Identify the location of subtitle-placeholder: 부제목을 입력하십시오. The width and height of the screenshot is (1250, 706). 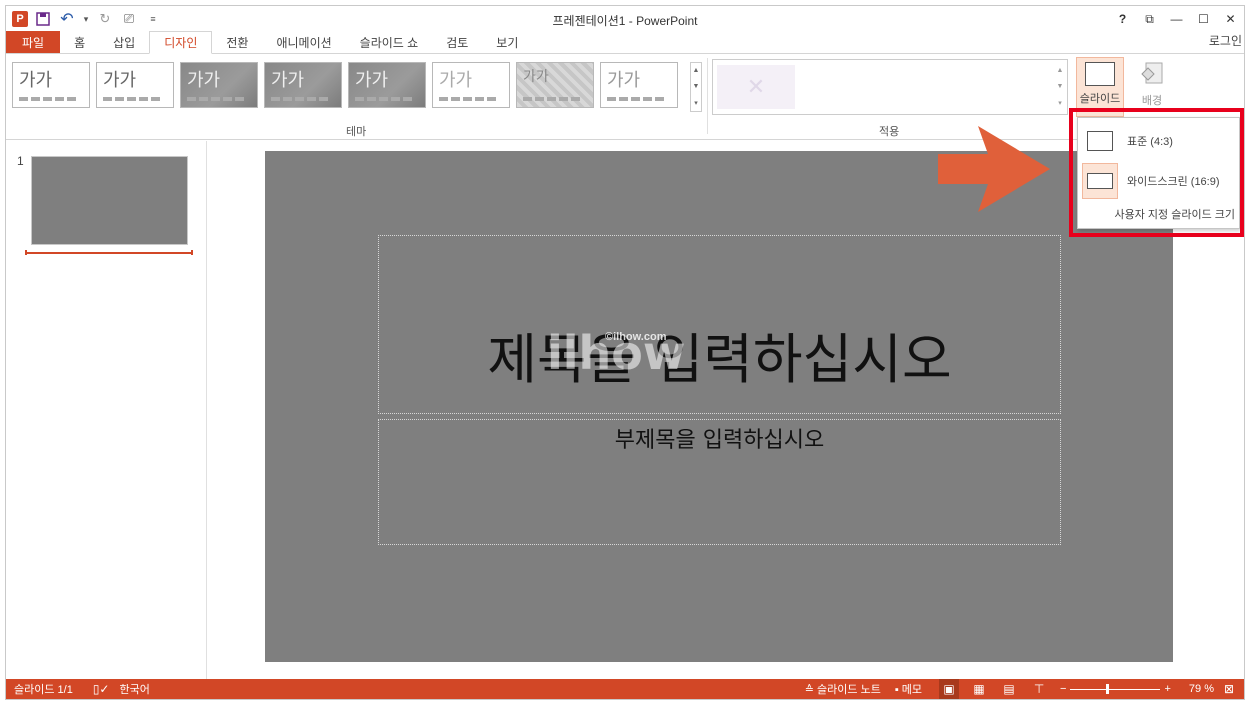
(719, 482).